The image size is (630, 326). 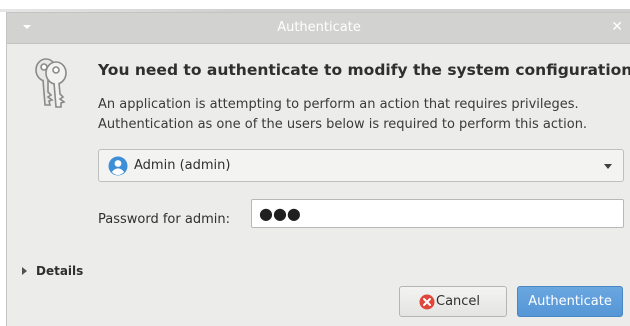 I want to click on chevron-down-icon, so click(x=608, y=166).